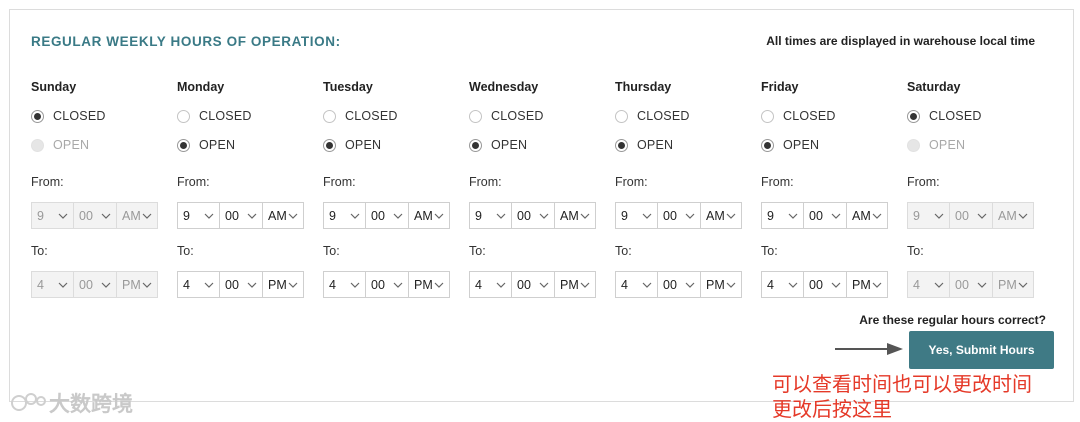 The image size is (1080, 422). I want to click on from-label: From:, so click(777, 182).